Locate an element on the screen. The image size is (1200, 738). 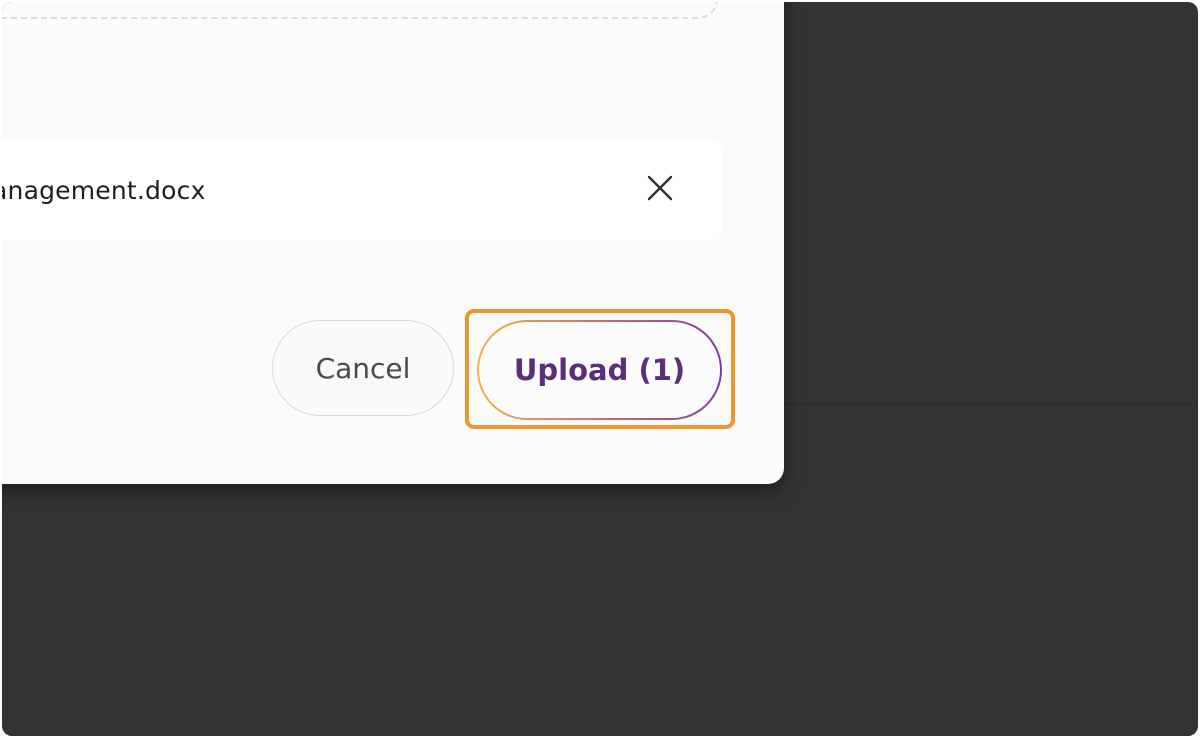
file-dropzone is located at coordinates (360, 10).